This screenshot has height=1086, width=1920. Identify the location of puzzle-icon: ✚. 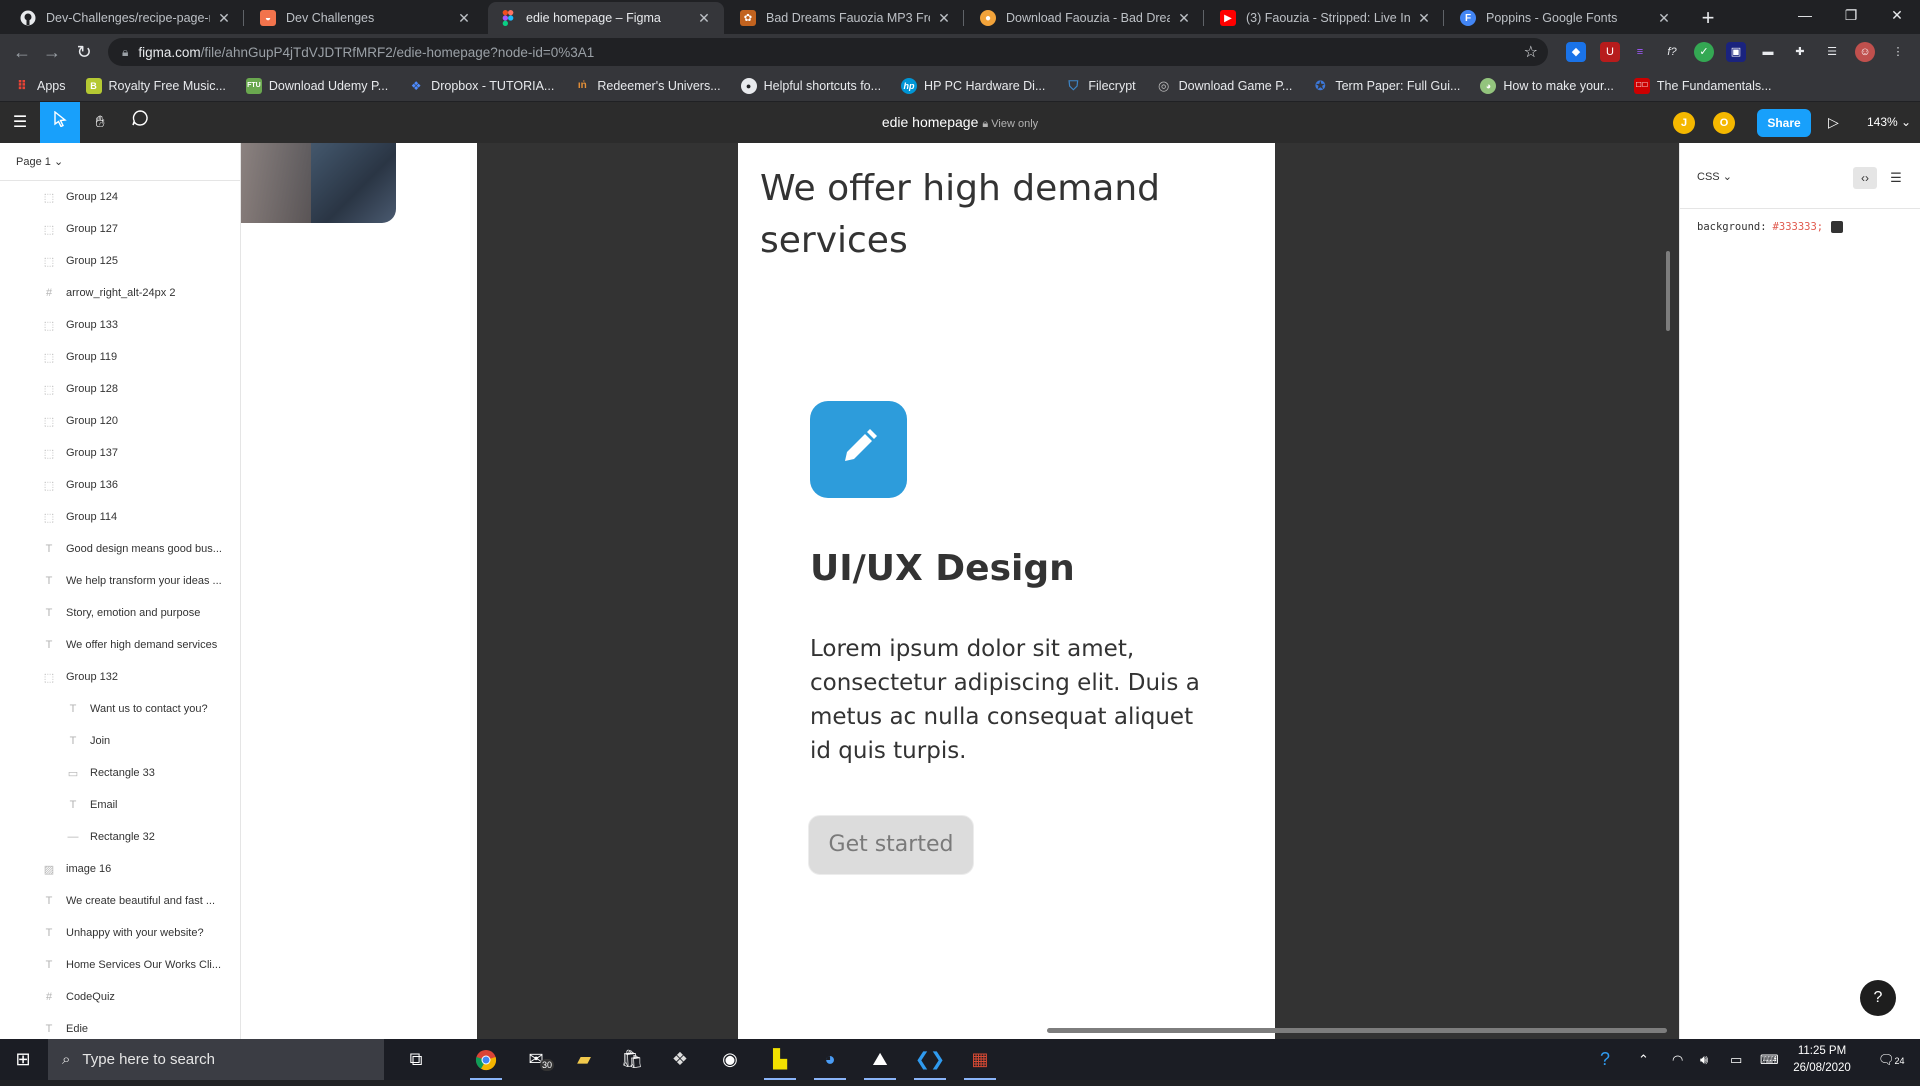
(1800, 52).